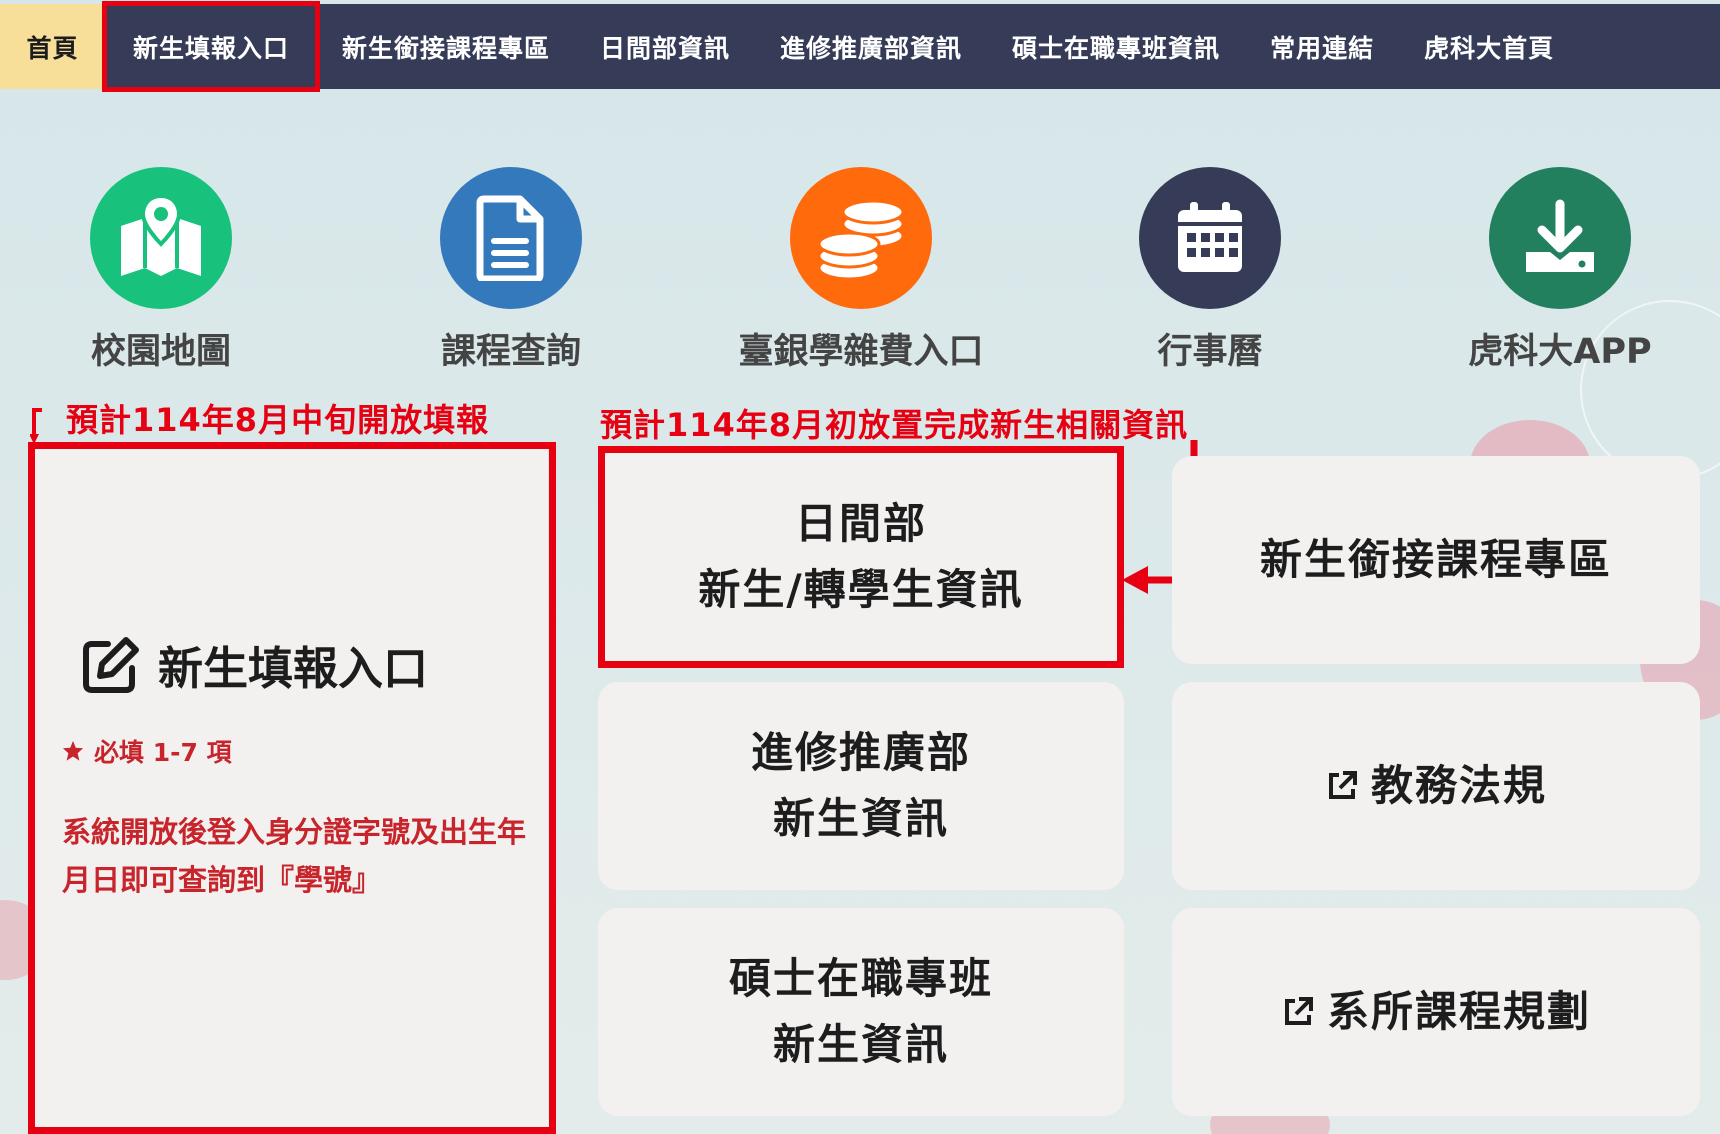  I want to click on card-line: 進修推廣部, so click(860, 752).